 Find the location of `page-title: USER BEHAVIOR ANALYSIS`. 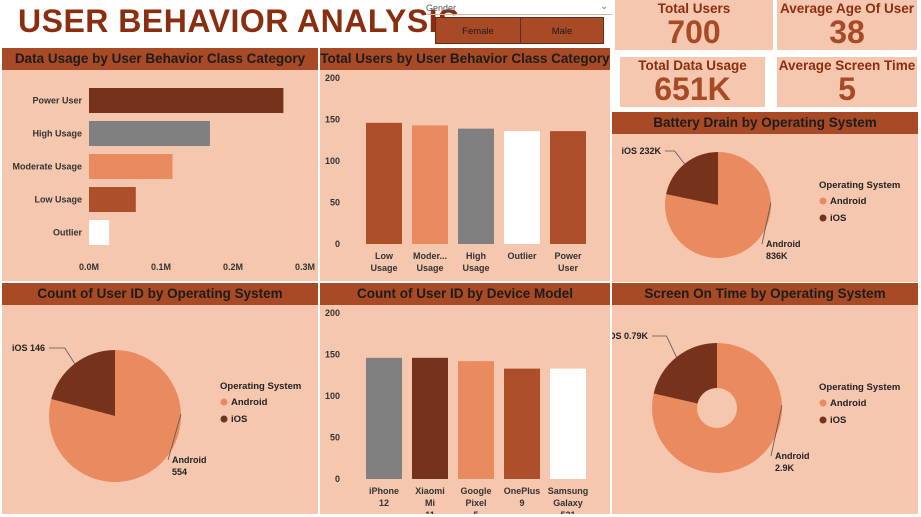

page-title: USER BEHAVIOR ANALYSIS is located at coordinates (239, 21).